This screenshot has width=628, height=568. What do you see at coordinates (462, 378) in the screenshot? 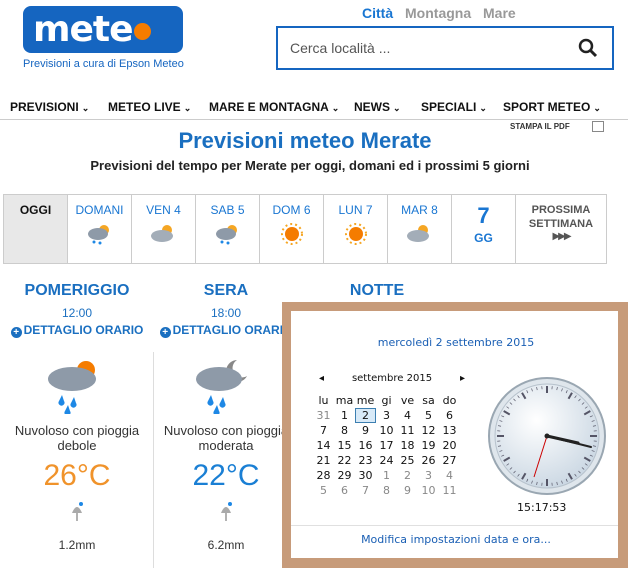
I see `next-month-icon: ▸` at bounding box center [462, 378].